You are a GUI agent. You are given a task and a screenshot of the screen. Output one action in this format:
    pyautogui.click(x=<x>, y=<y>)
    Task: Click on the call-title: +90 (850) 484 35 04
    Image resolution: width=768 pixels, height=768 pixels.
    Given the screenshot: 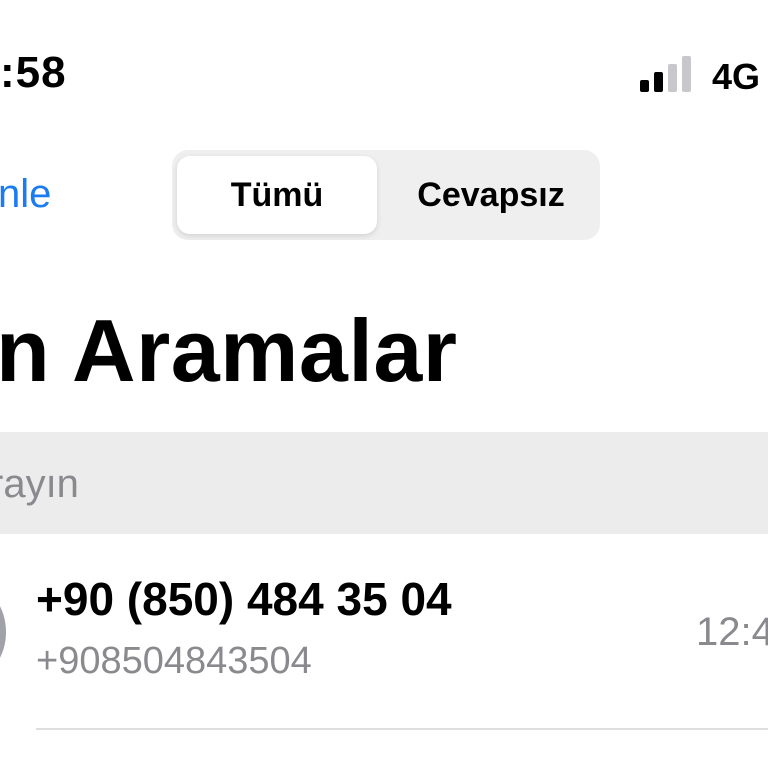 What is the action you would take?
    pyautogui.click(x=244, y=599)
    